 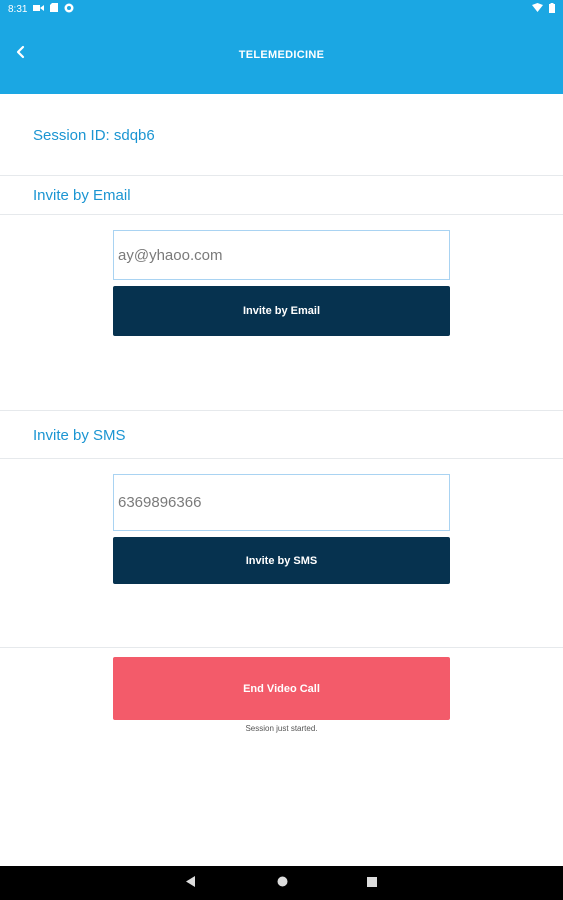 I want to click on sd-card-icon, so click(x=54, y=9).